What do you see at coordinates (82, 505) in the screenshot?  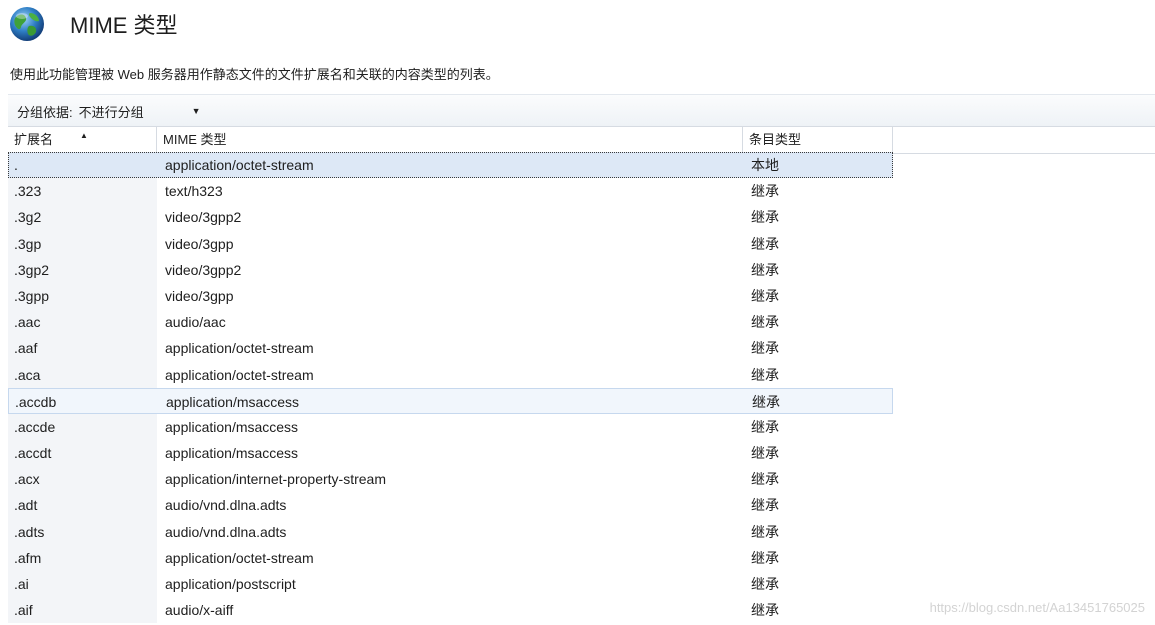 I see `cell-extension: .adt` at bounding box center [82, 505].